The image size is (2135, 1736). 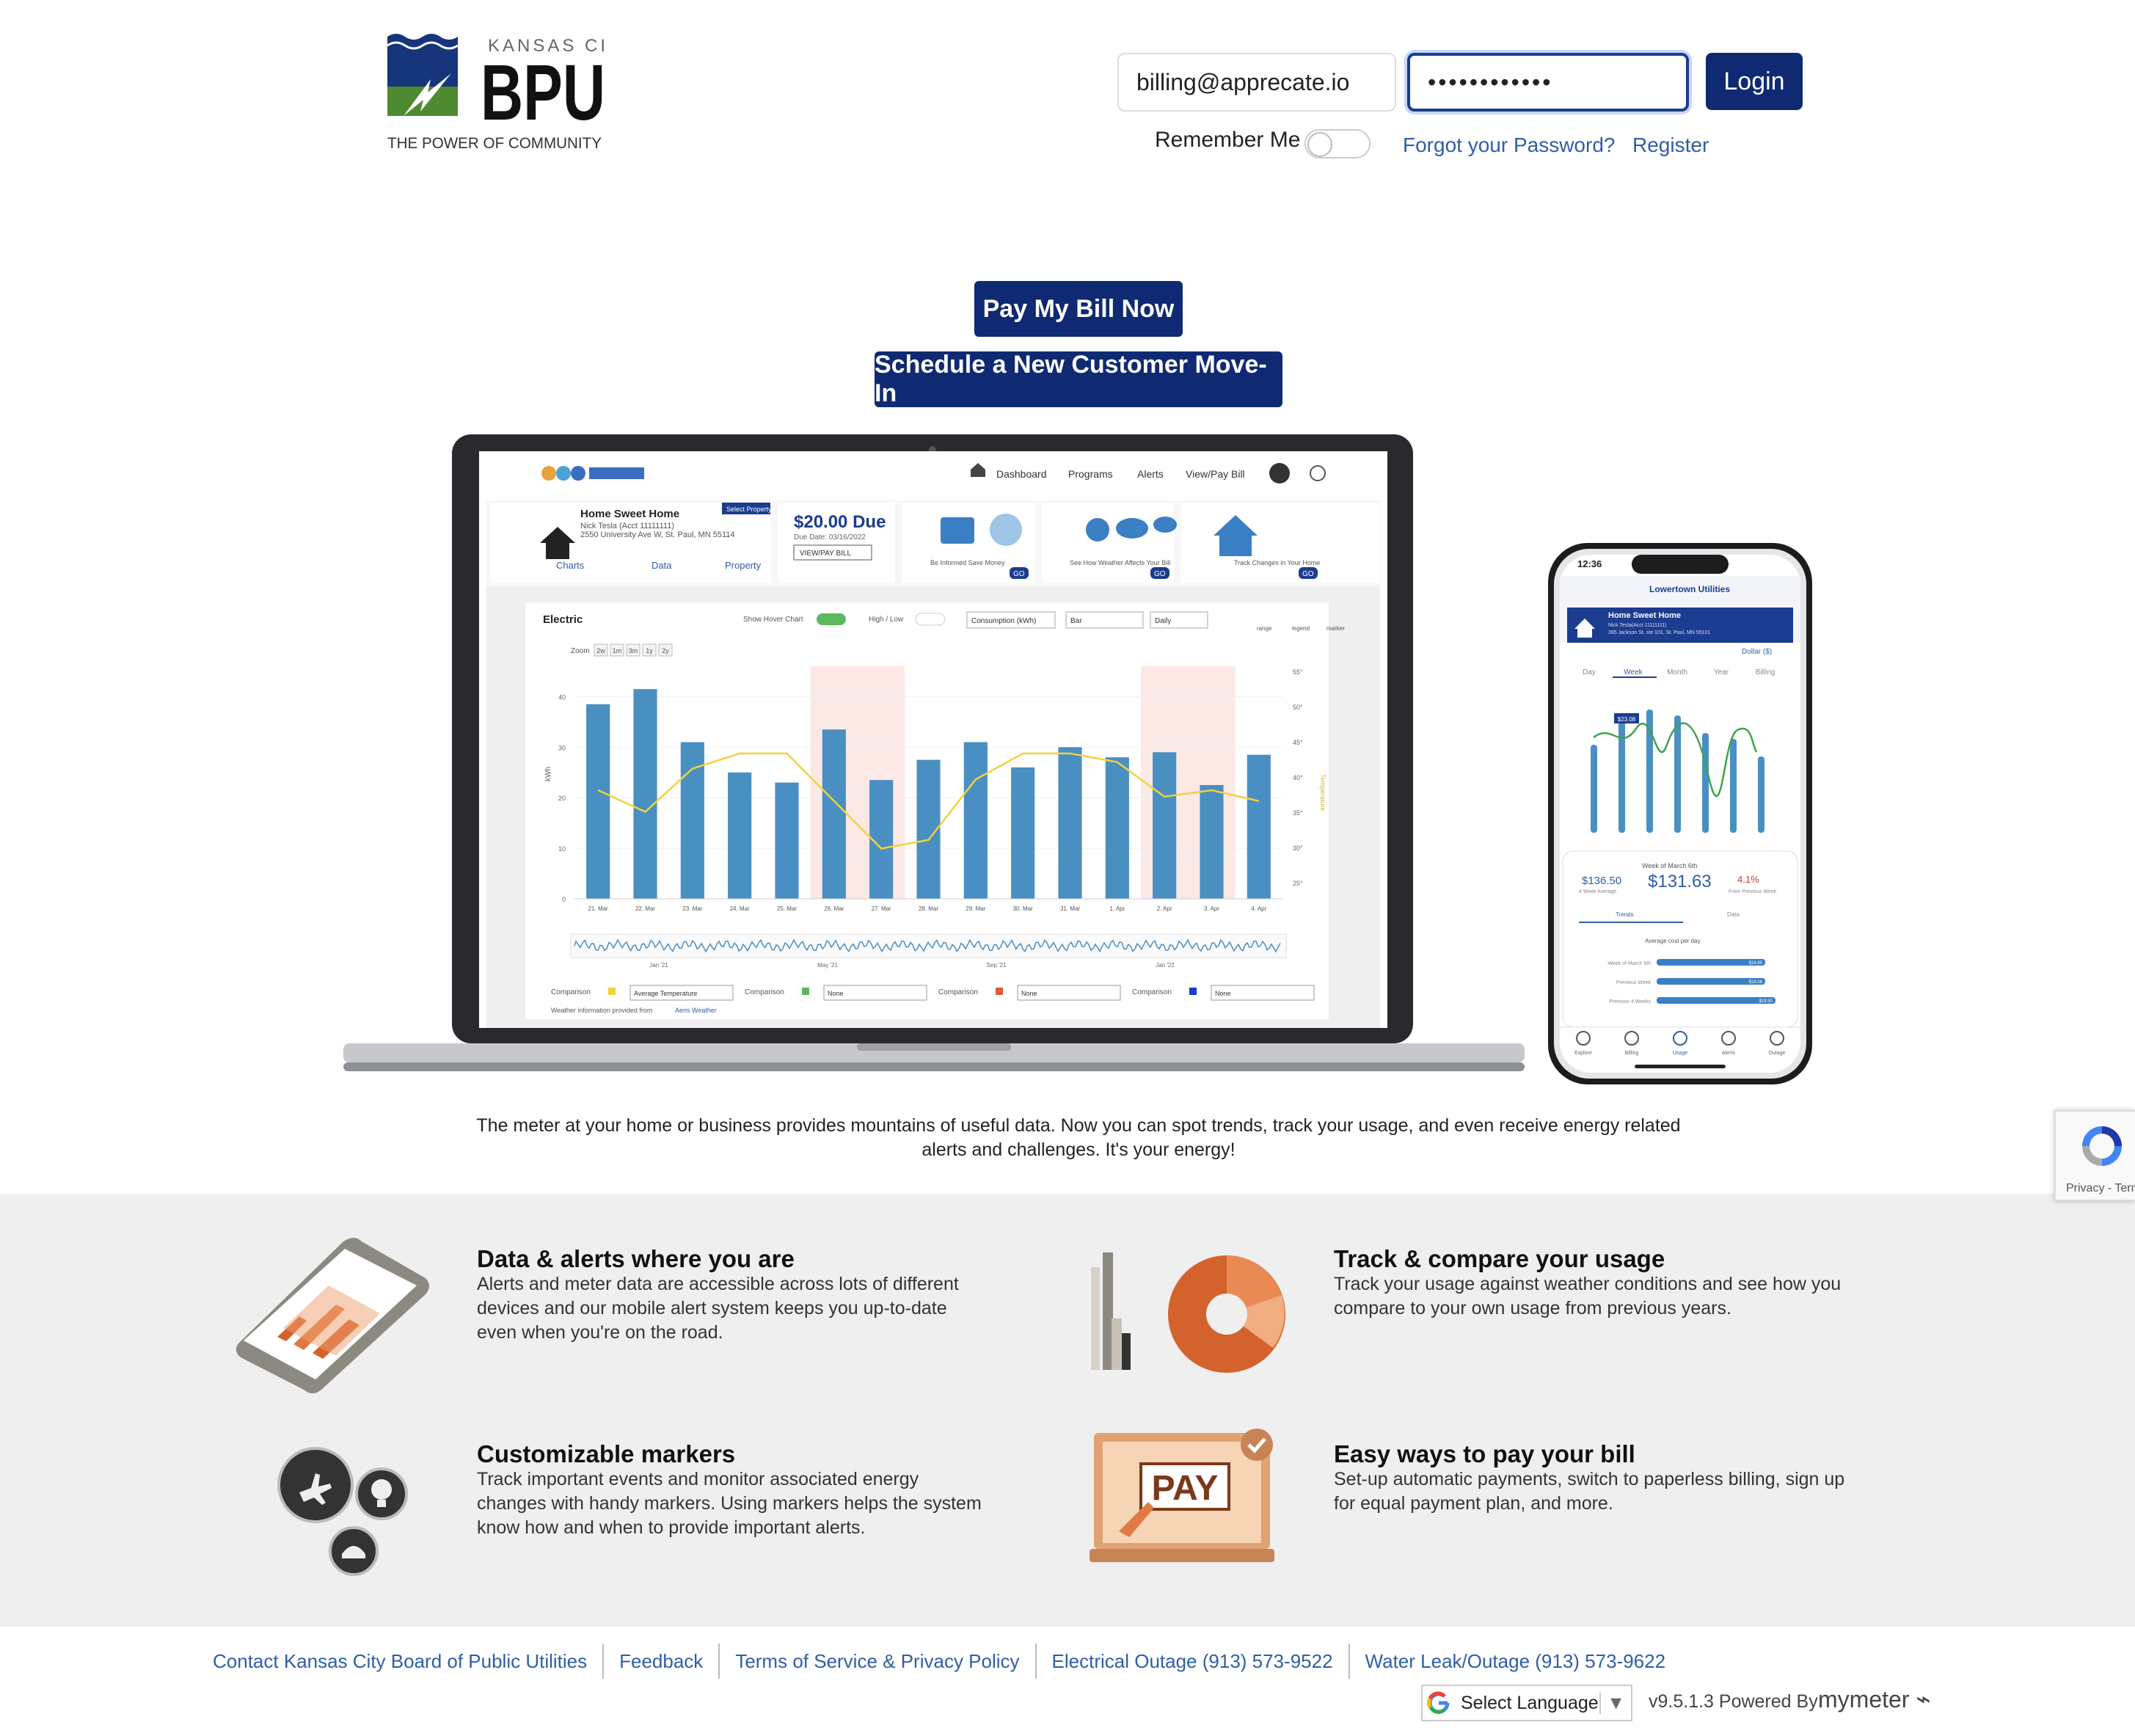 What do you see at coordinates (1193, 1661) in the screenshot?
I see `footer-link-electrical-outage: Electrical Outage (913) 573-9522` at bounding box center [1193, 1661].